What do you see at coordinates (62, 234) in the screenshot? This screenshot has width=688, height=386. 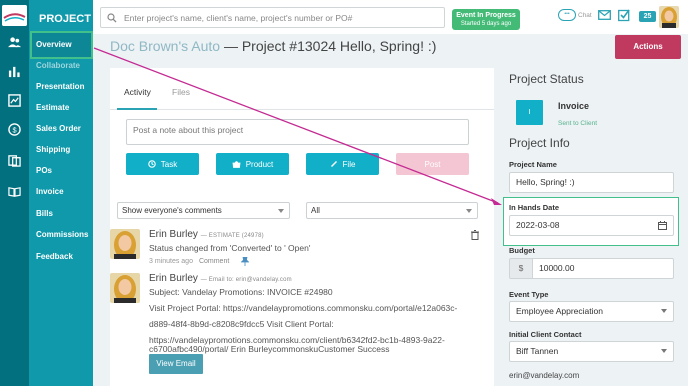 I see `nav-item-commissions: Commissions` at bounding box center [62, 234].